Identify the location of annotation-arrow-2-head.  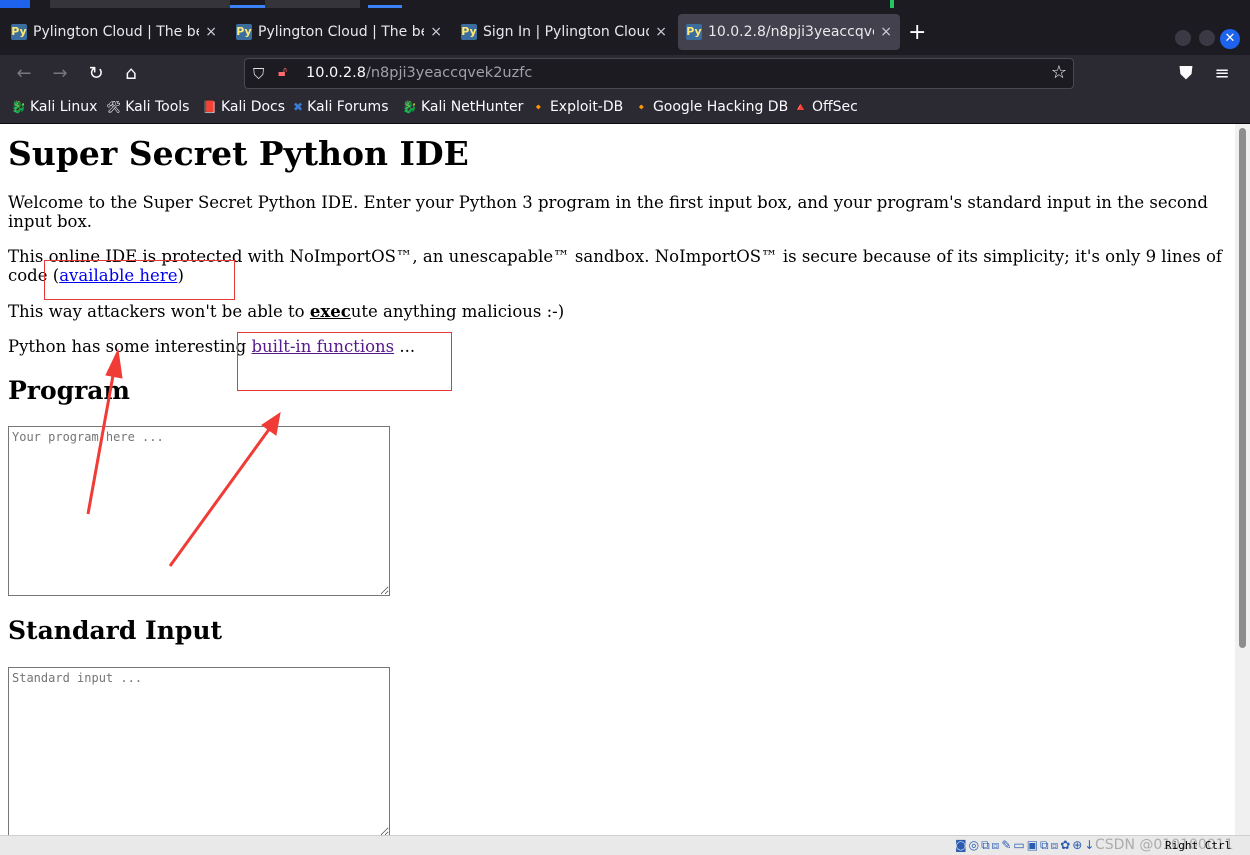
(271, 423).